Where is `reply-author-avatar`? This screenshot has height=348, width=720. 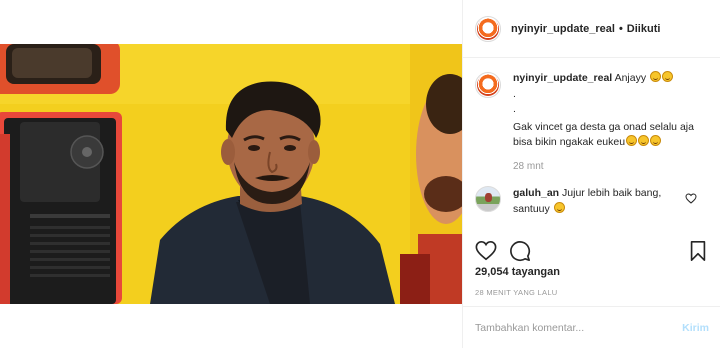
reply-author-avatar is located at coordinates (488, 199).